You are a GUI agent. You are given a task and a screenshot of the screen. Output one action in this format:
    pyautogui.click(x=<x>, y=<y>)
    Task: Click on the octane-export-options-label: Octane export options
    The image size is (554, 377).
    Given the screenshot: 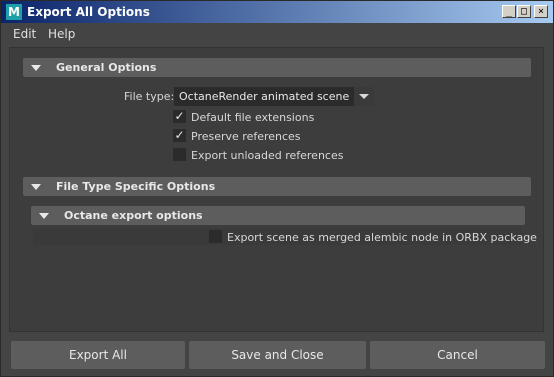 What is the action you would take?
    pyautogui.click(x=133, y=215)
    